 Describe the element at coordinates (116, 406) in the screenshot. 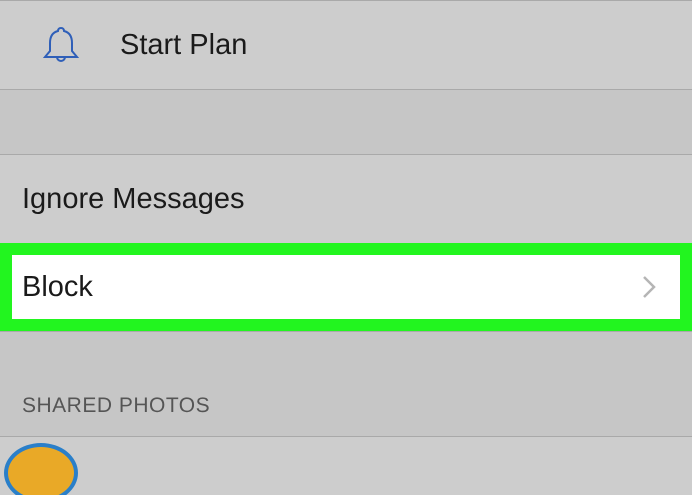

I see `section-header: SHARED PHOTOS` at that location.